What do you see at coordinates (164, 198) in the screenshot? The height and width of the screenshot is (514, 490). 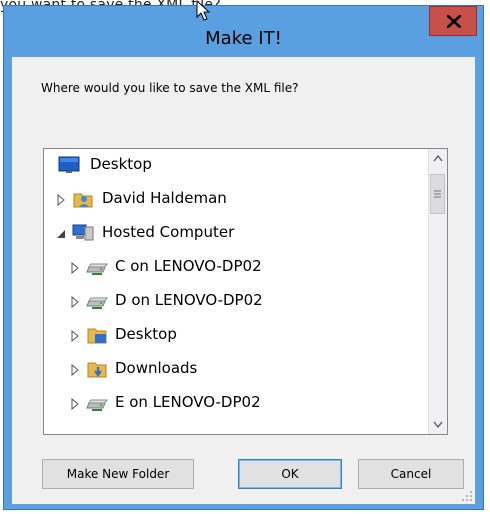 I see `tree-item-label: David Haldeman` at bounding box center [164, 198].